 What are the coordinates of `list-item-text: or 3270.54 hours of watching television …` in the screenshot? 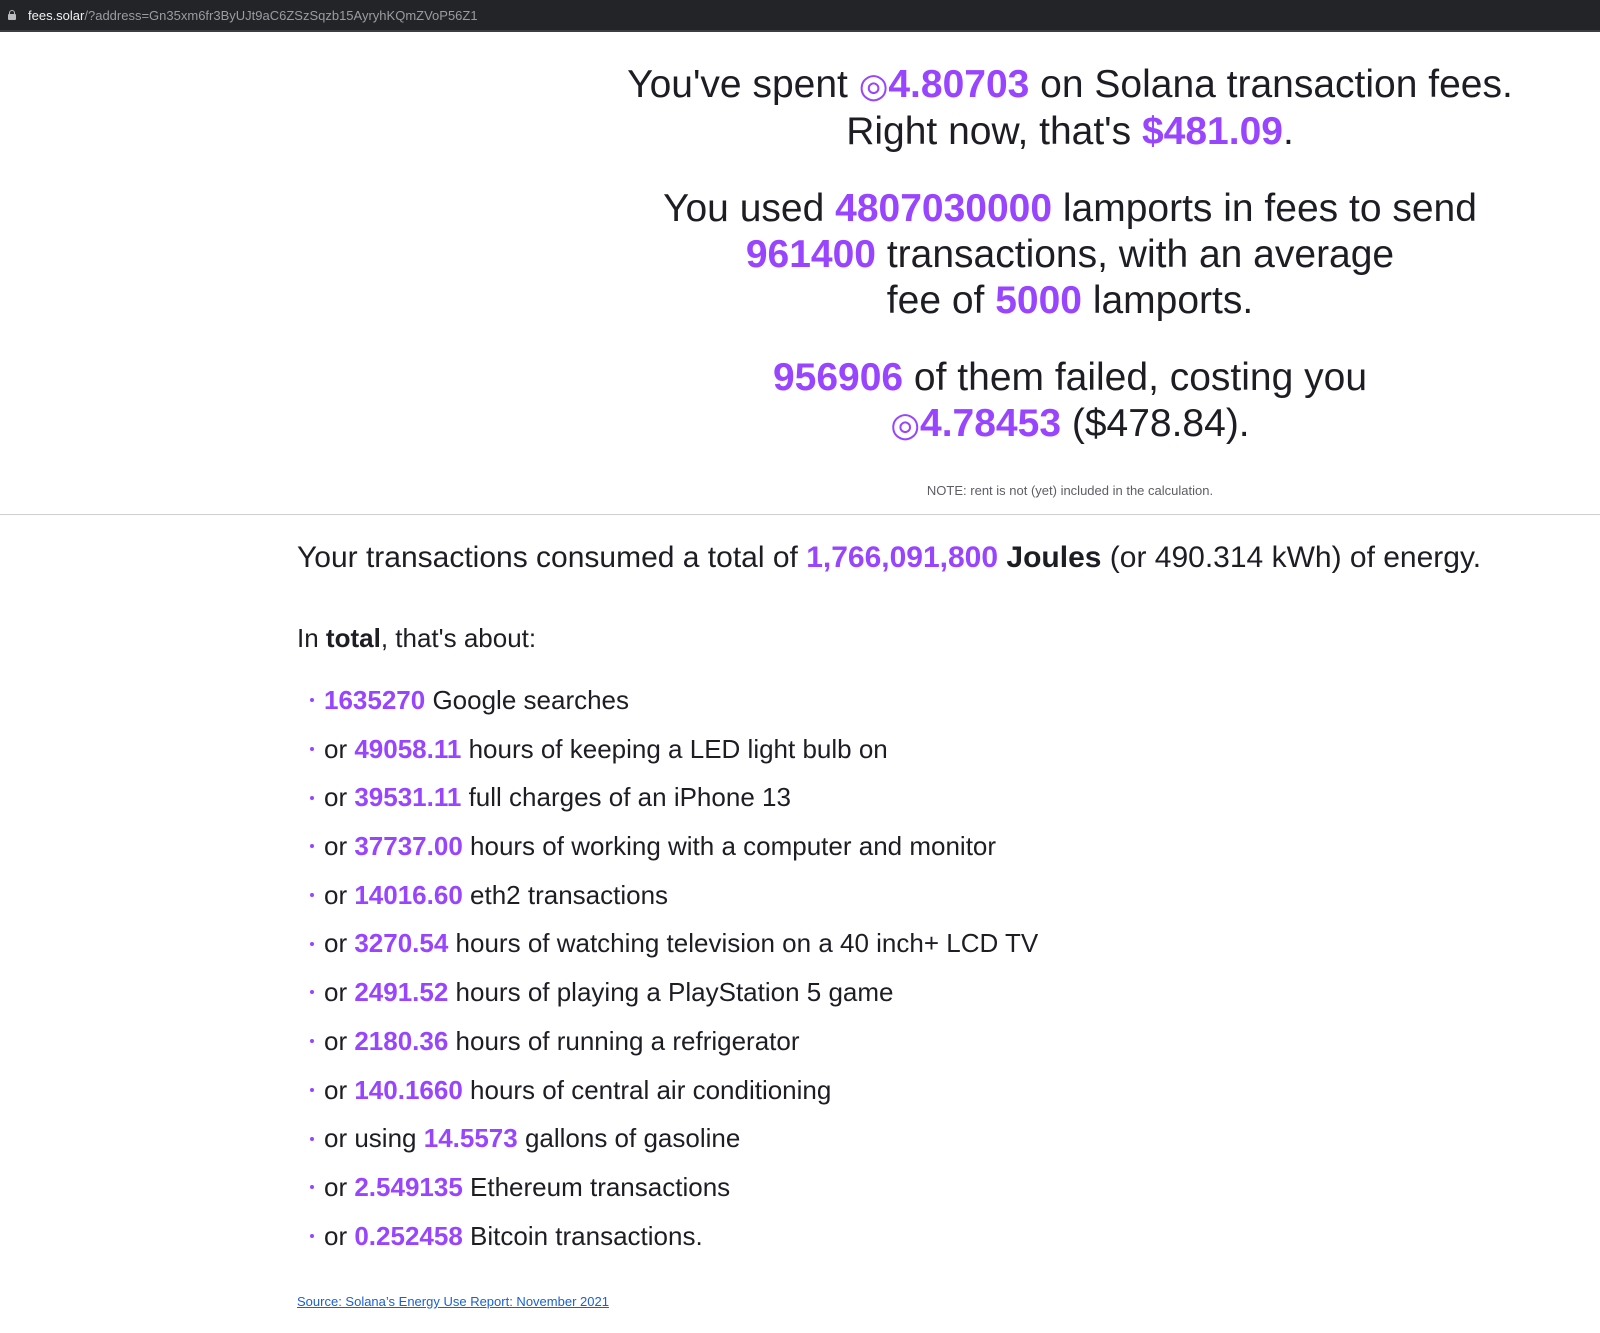 It's located at (681, 943).